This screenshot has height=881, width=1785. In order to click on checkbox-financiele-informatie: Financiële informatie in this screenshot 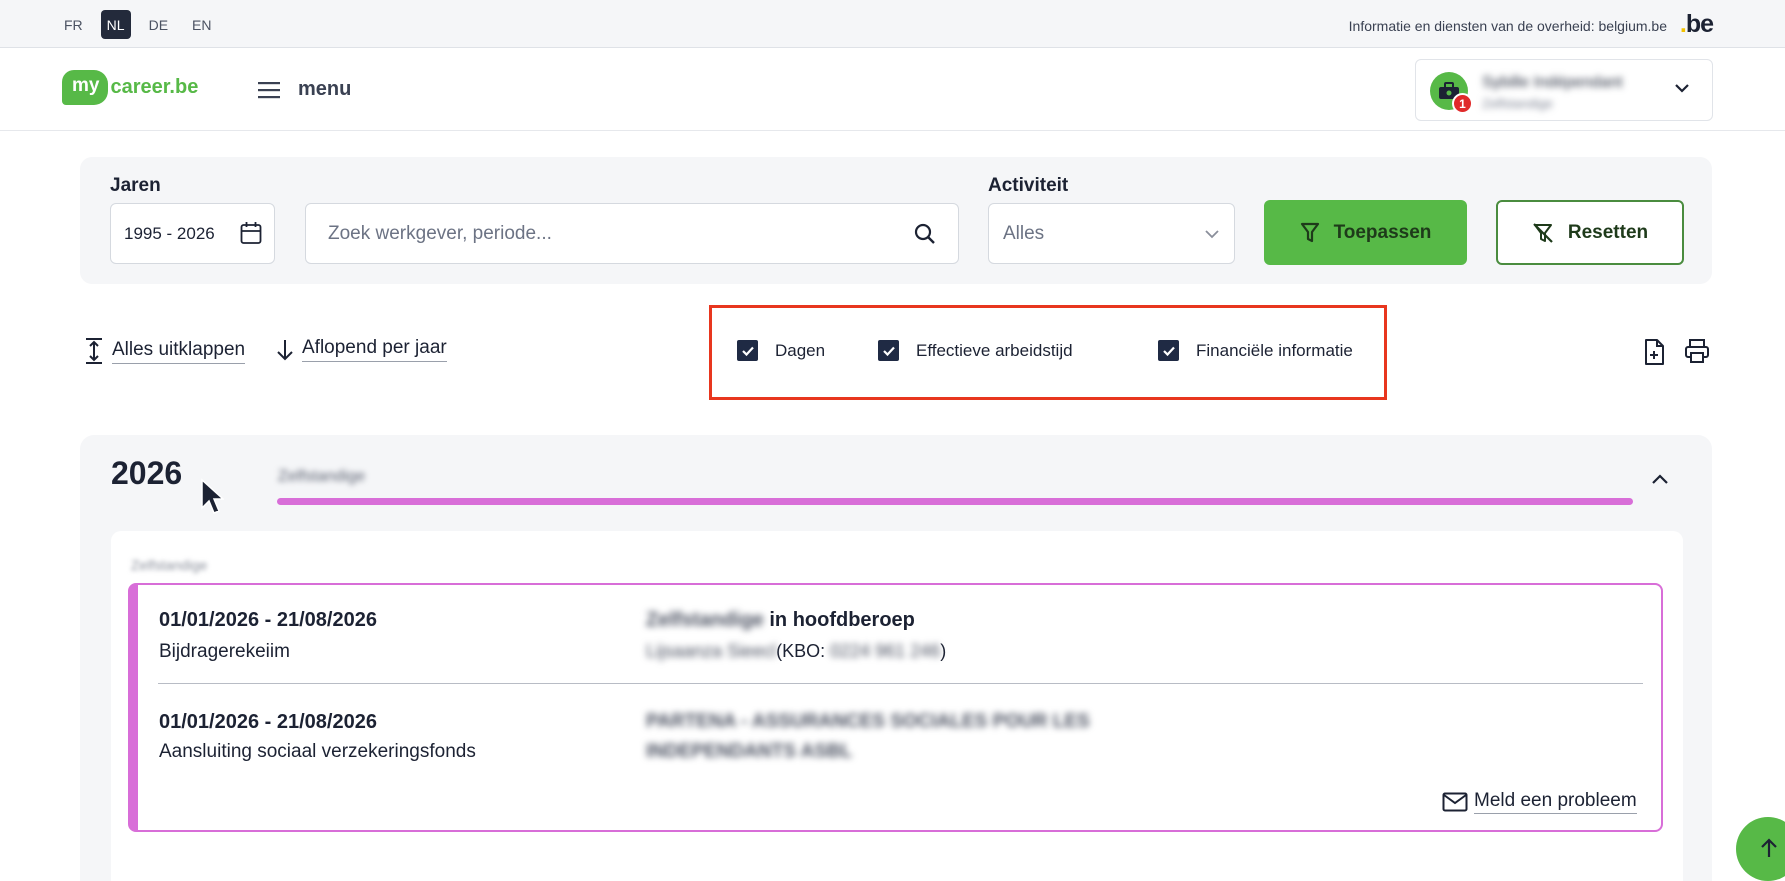, I will do `click(1255, 350)`.